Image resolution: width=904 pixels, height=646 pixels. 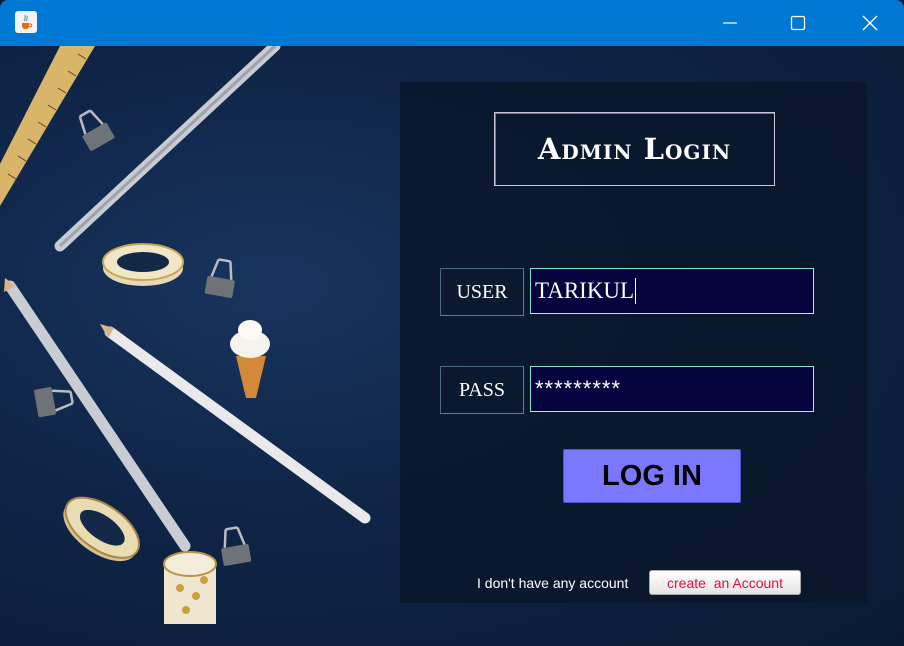 What do you see at coordinates (585, 290) in the screenshot?
I see `username-value: TARIKUL` at bounding box center [585, 290].